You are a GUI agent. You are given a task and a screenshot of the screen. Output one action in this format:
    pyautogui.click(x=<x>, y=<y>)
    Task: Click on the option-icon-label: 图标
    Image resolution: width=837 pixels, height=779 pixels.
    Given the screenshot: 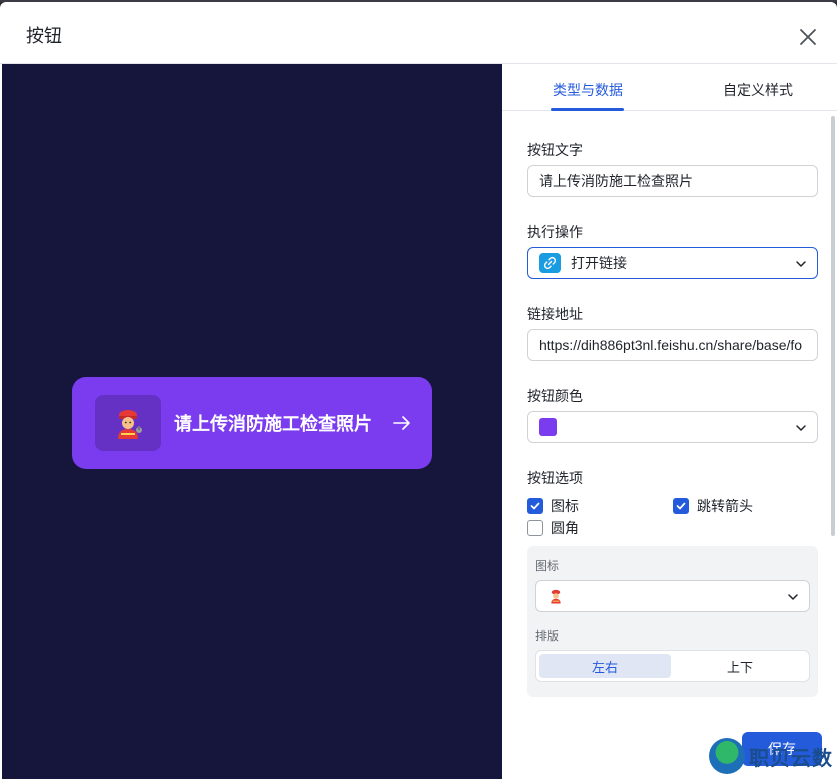 What is the action you would take?
    pyautogui.click(x=565, y=506)
    